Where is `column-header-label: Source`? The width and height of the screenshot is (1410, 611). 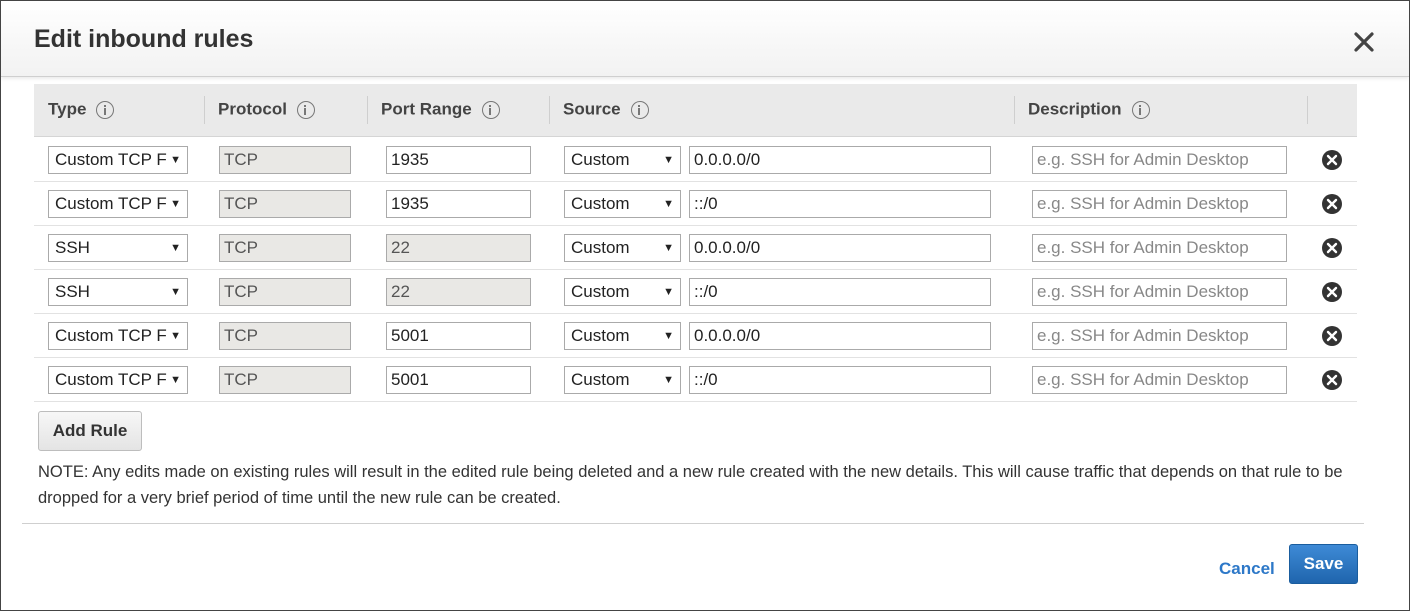
column-header-label: Source is located at coordinates (592, 109).